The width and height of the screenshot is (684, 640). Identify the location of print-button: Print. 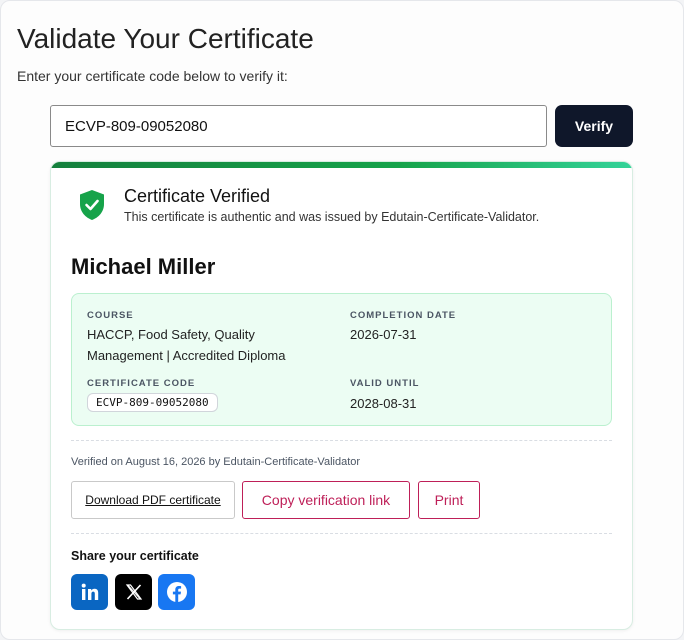
(449, 500).